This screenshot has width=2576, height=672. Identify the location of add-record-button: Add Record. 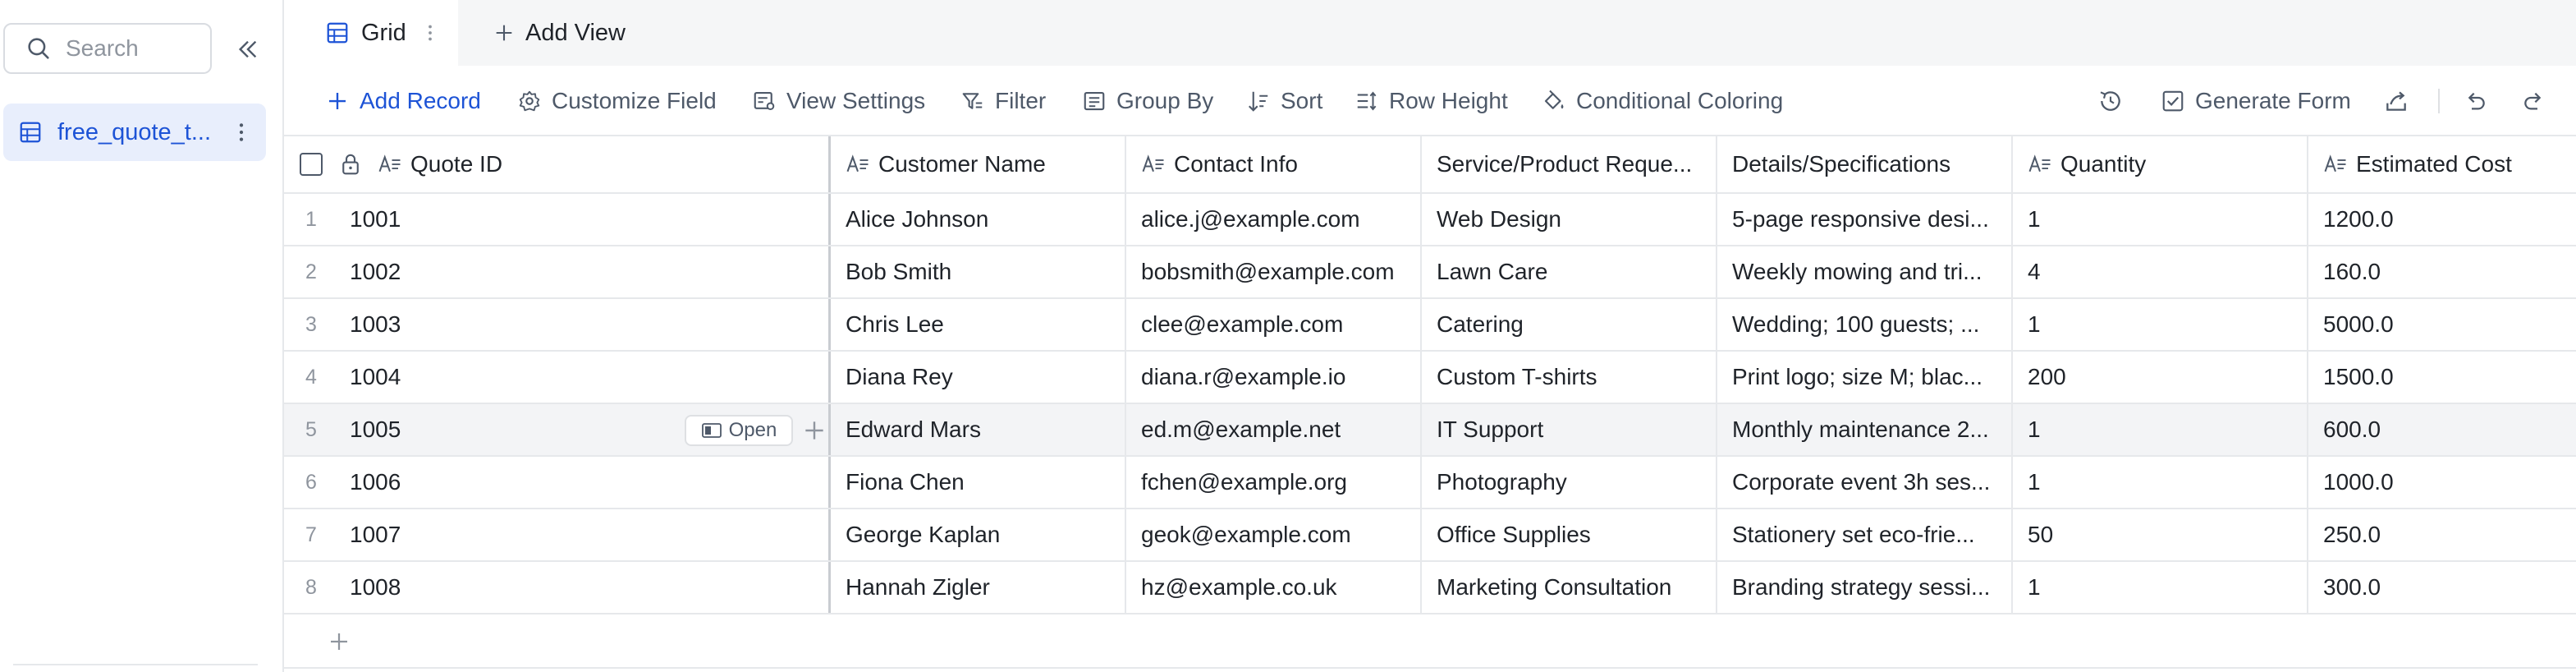
(403, 101).